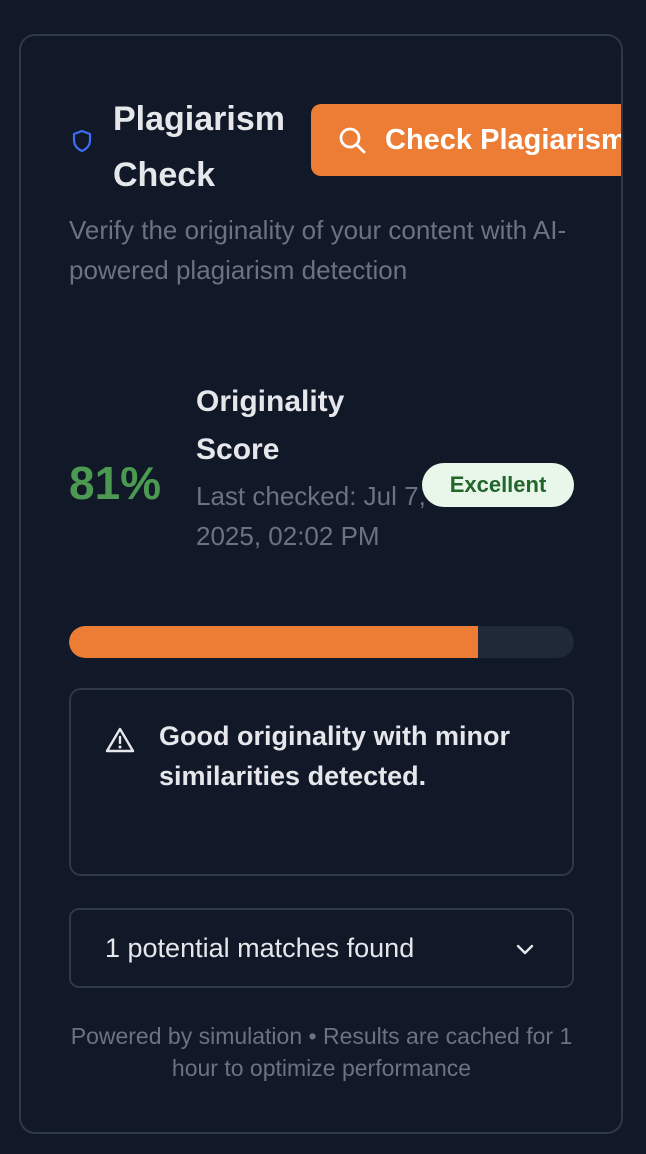 This screenshot has width=646, height=1154. I want to click on warning-triangle-icon, so click(120, 740).